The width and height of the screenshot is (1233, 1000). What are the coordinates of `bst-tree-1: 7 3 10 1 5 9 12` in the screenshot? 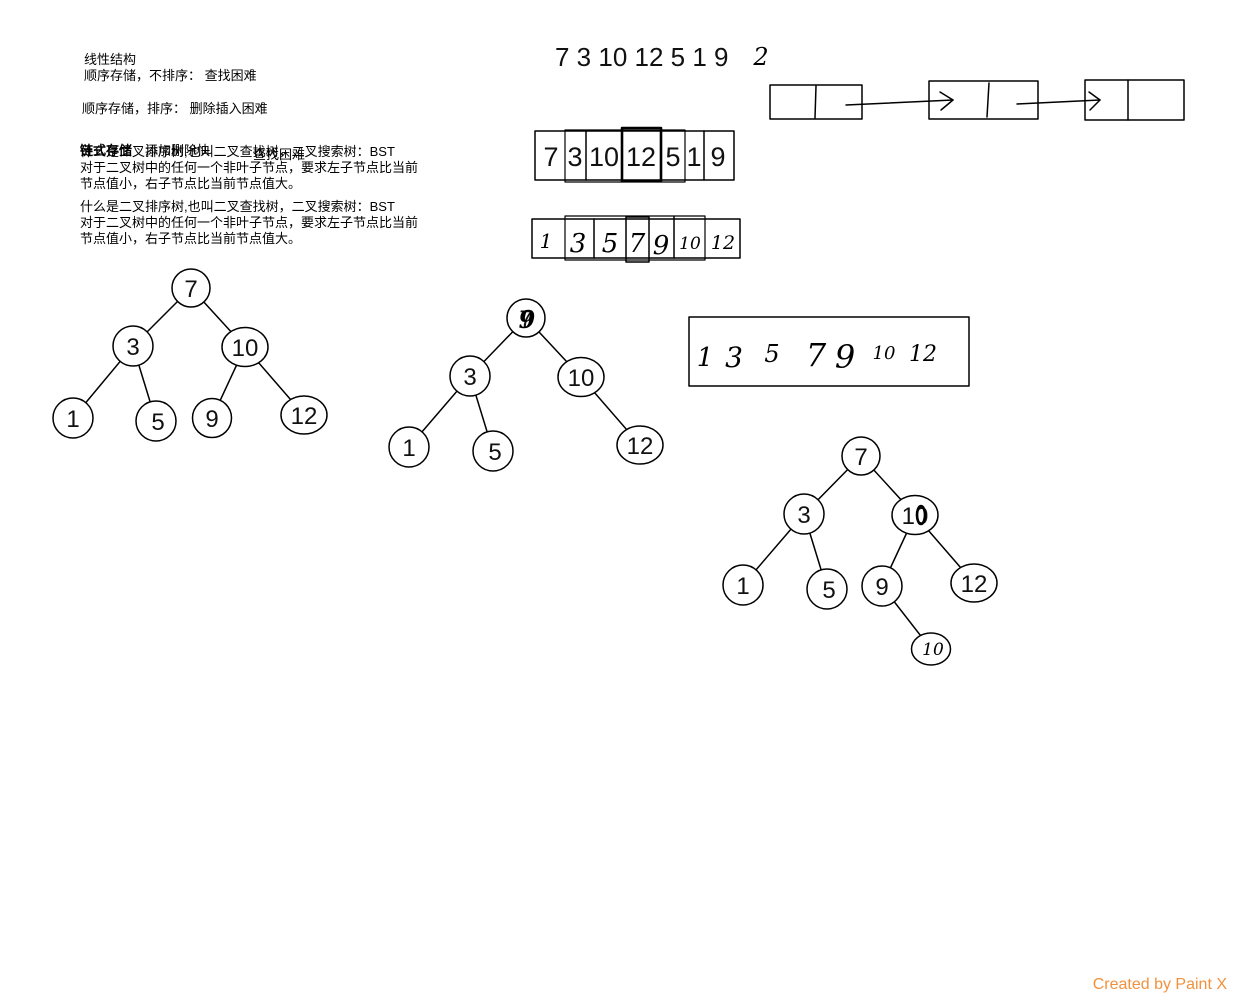 It's located at (190, 355).